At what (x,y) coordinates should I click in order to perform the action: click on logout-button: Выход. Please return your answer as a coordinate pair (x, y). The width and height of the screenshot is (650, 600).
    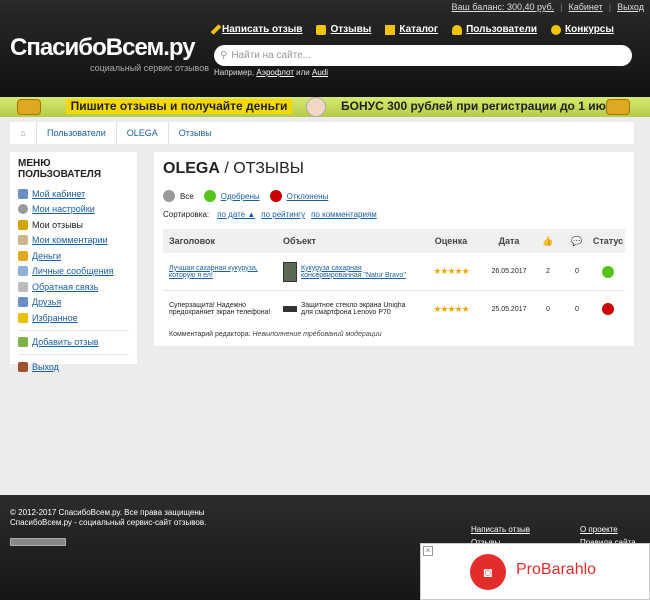
    Looking at the image, I should click on (73, 367).